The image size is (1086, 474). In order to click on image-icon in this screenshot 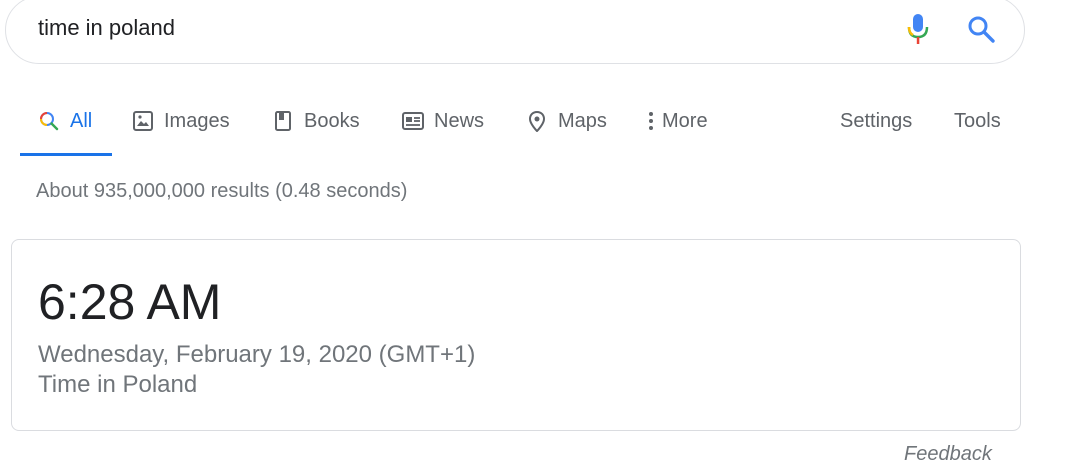, I will do `click(143, 121)`.